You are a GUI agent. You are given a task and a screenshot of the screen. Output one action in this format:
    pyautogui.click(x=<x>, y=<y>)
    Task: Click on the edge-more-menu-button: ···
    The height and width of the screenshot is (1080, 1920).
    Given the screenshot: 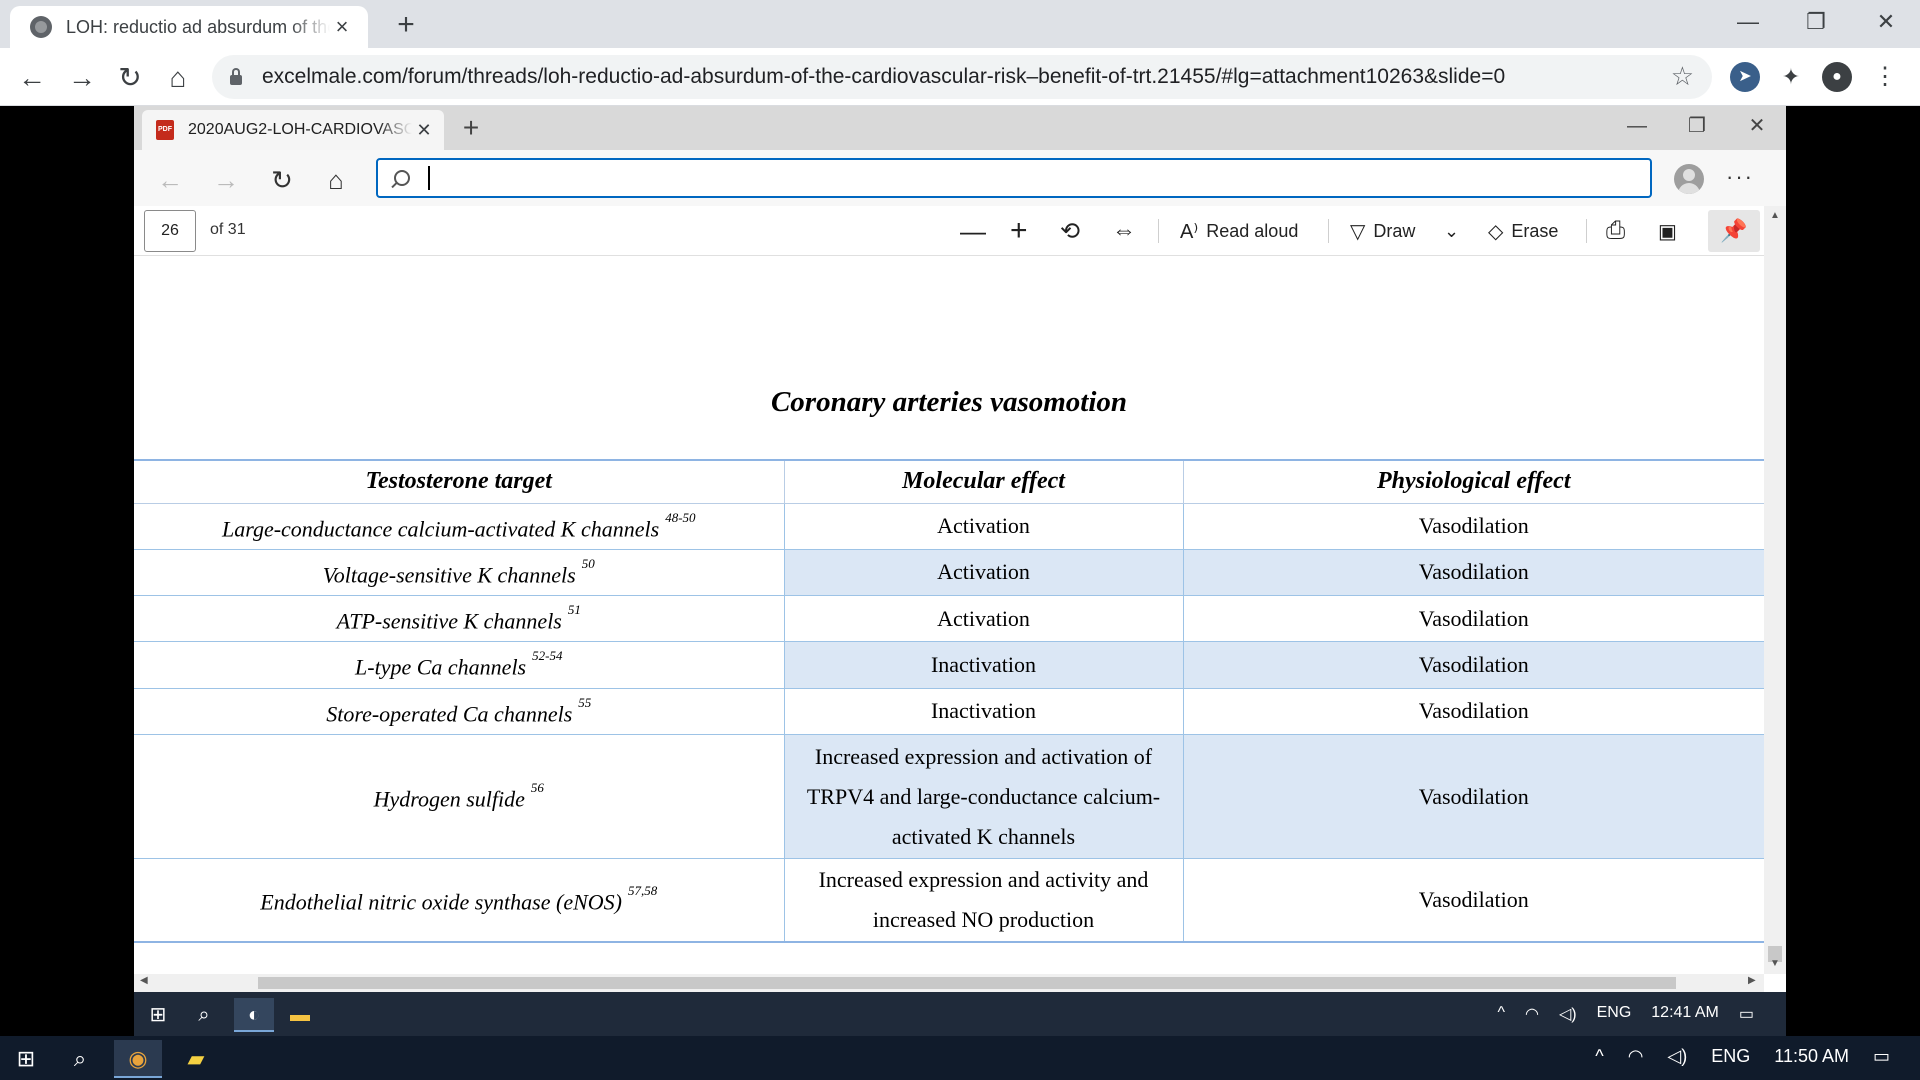 What is the action you would take?
    pyautogui.click(x=1740, y=177)
    